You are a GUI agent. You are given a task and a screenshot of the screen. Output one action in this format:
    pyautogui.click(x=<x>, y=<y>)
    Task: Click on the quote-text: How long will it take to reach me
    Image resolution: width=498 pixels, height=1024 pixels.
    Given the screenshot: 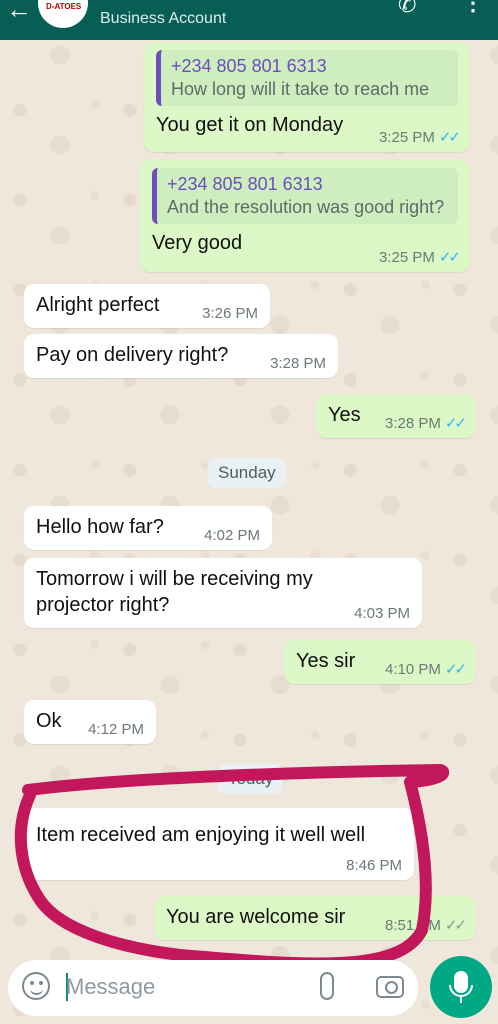 What is the action you would take?
    pyautogui.click(x=300, y=89)
    